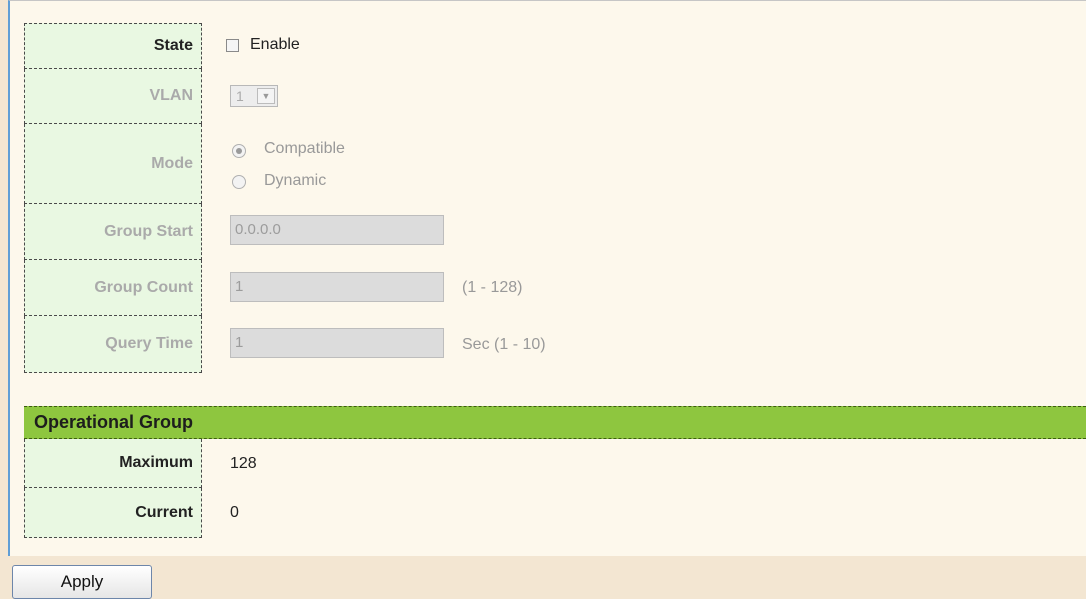 The image size is (1086, 599). Describe the element at coordinates (113, 46) in the screenshot. I see `state-label: State` at that location.